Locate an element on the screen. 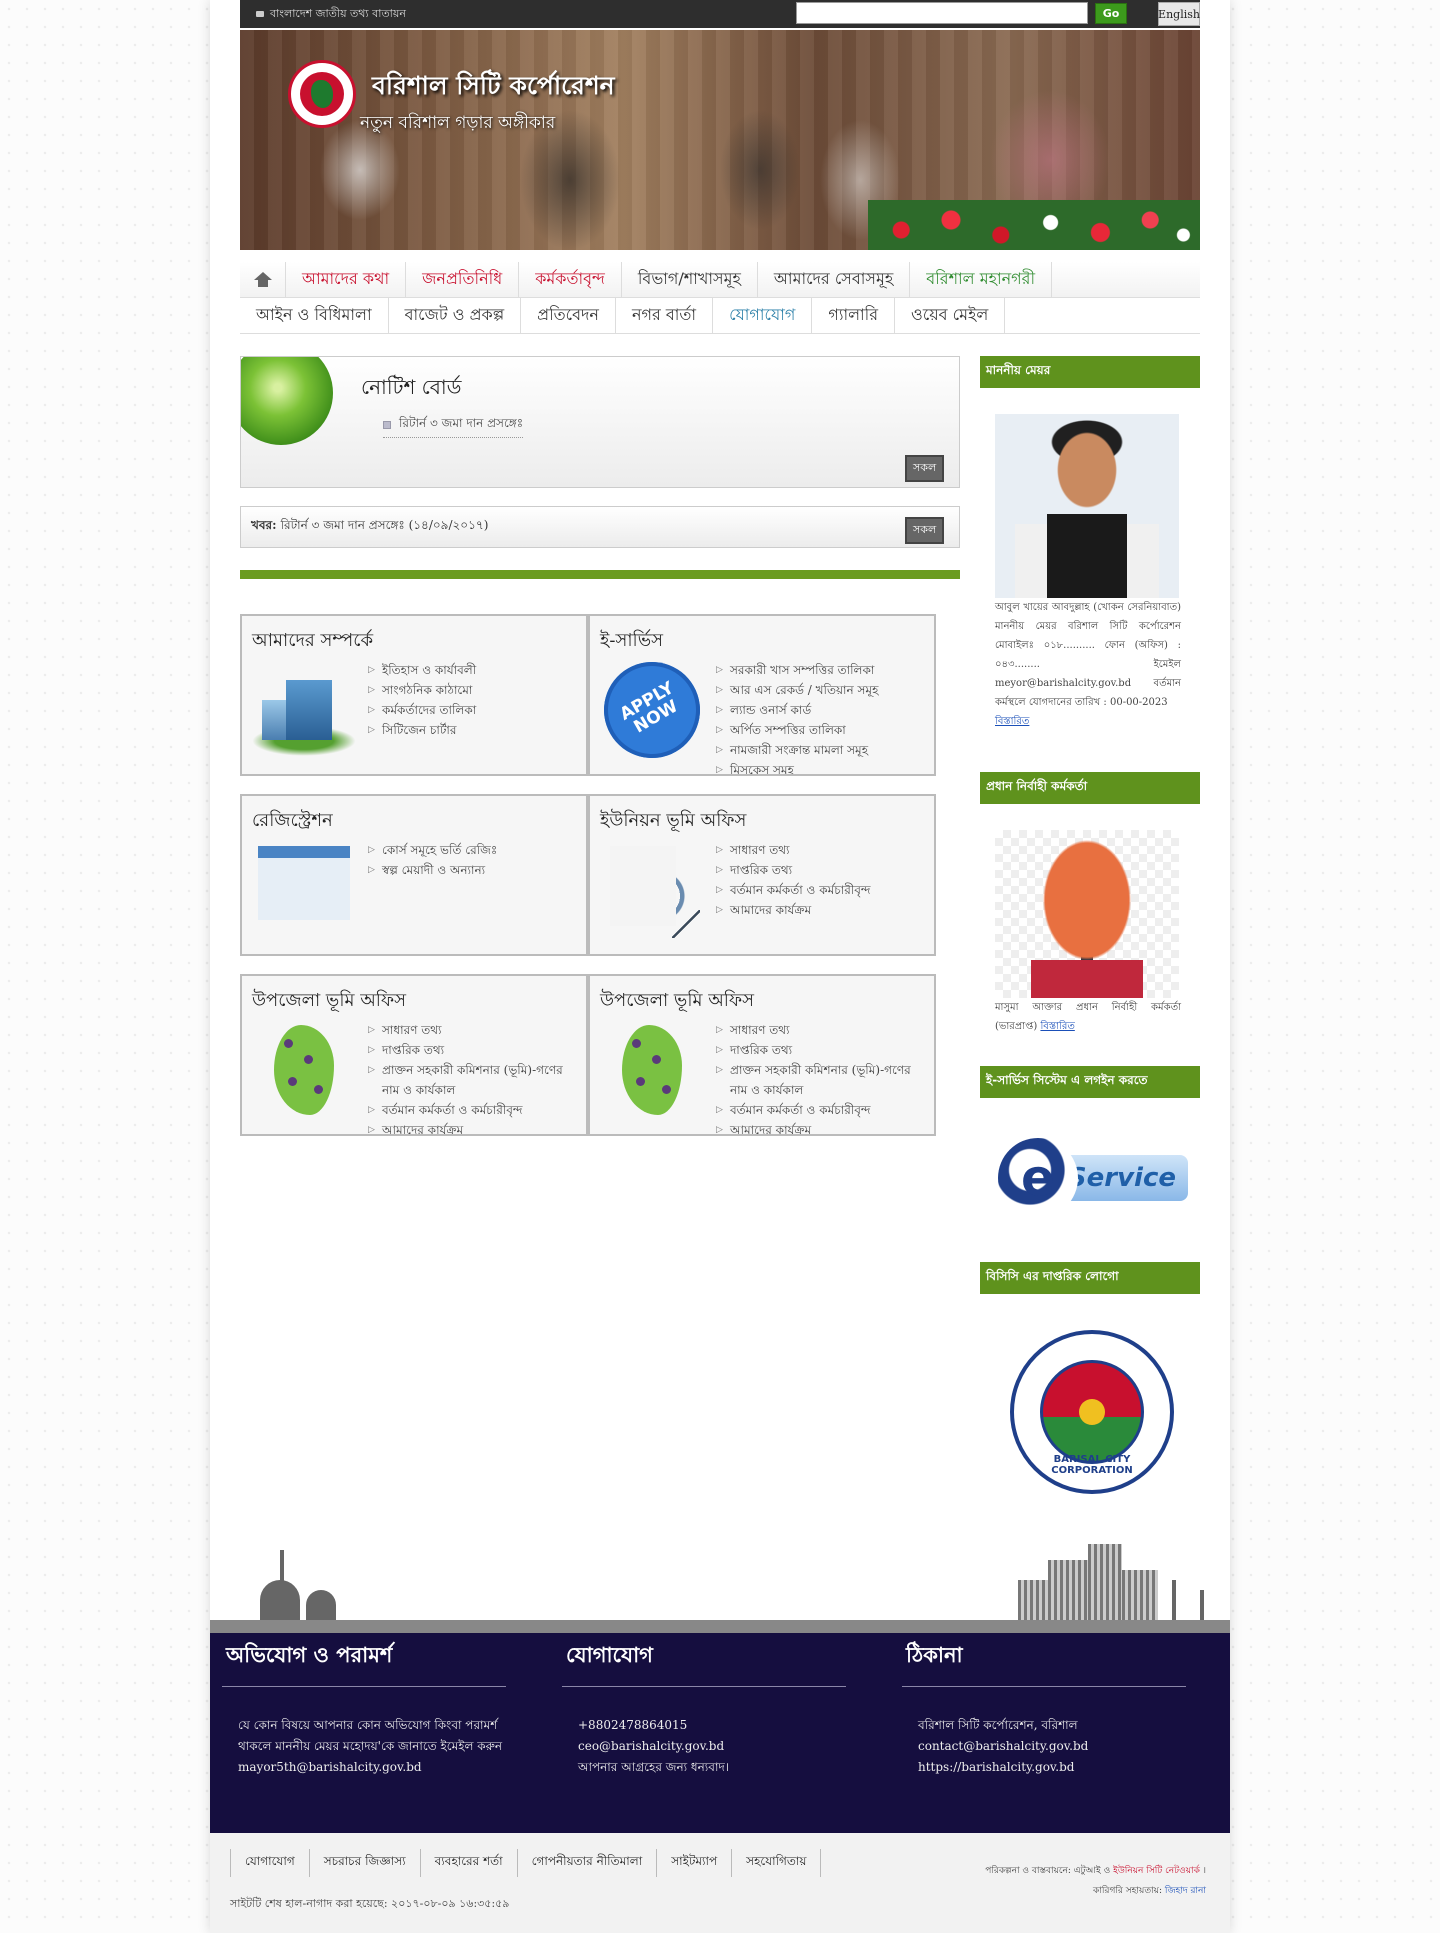  nav-item-officers: কর্মকর্তাবৃন্দ is located at coordinates (570, 279).